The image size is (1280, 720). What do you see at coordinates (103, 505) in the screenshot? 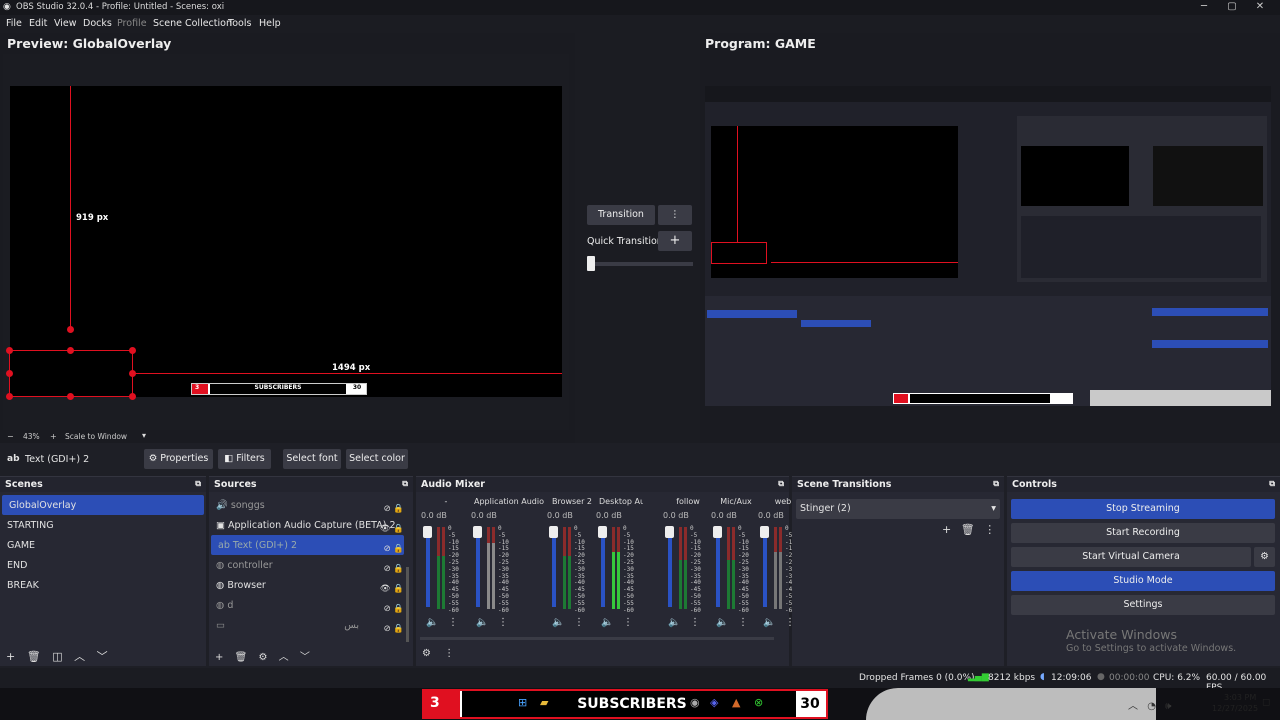
I see `scene-item: GlobalOverlay` at bounding box center [103, 505].